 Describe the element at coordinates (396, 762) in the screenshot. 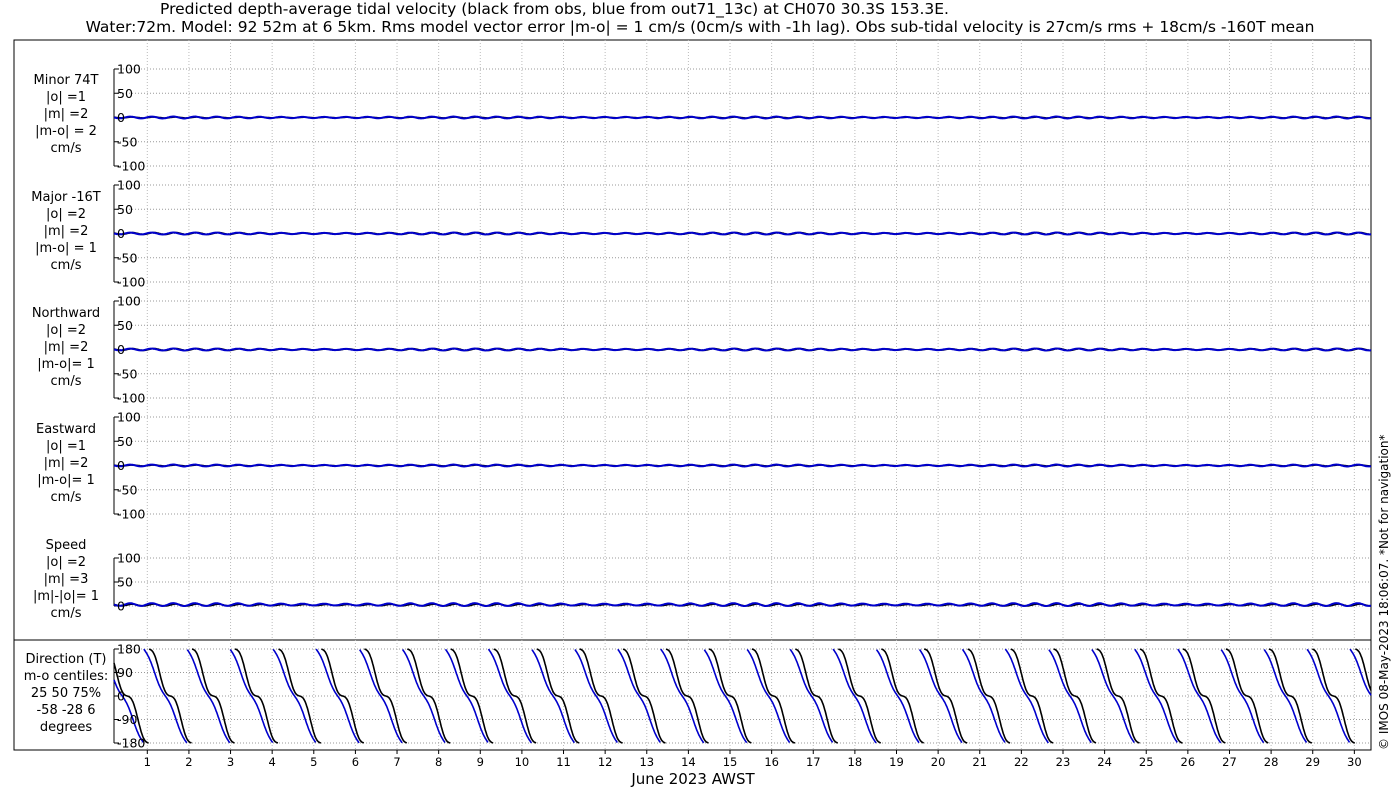

I see `x-tick-label: 7` at that location.